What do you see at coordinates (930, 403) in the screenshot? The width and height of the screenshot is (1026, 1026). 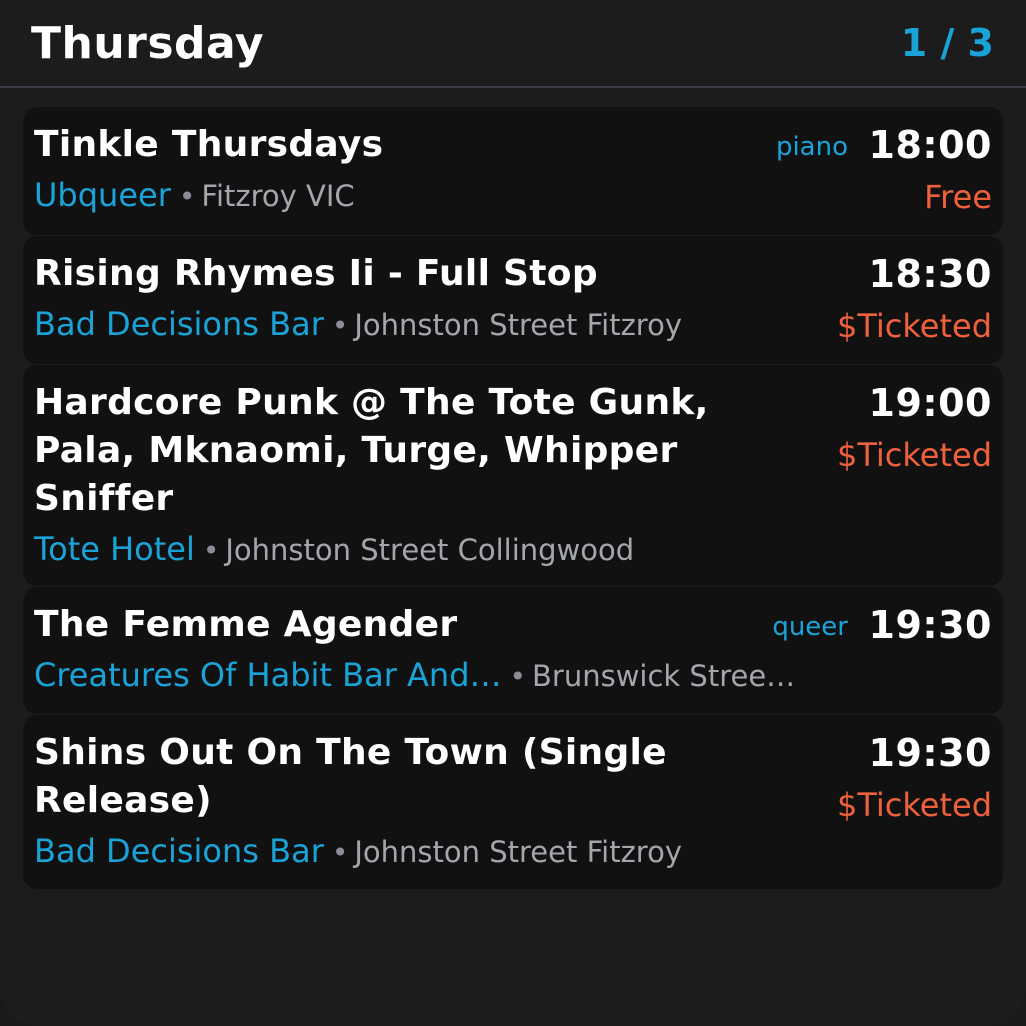 I see `event-time: 19:00` at bounding box center [930, 403].